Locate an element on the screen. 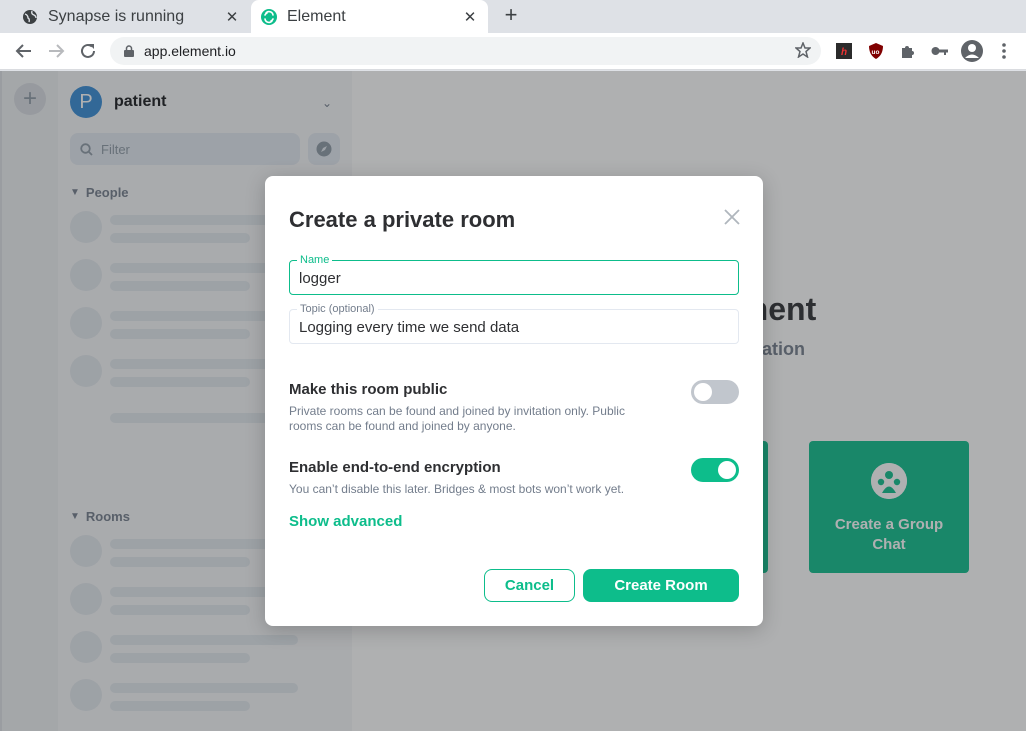 Image resolution: width=1026 pixels, height=731 pixels. address-bar: app.element.io is located at coordinates (465, 51).